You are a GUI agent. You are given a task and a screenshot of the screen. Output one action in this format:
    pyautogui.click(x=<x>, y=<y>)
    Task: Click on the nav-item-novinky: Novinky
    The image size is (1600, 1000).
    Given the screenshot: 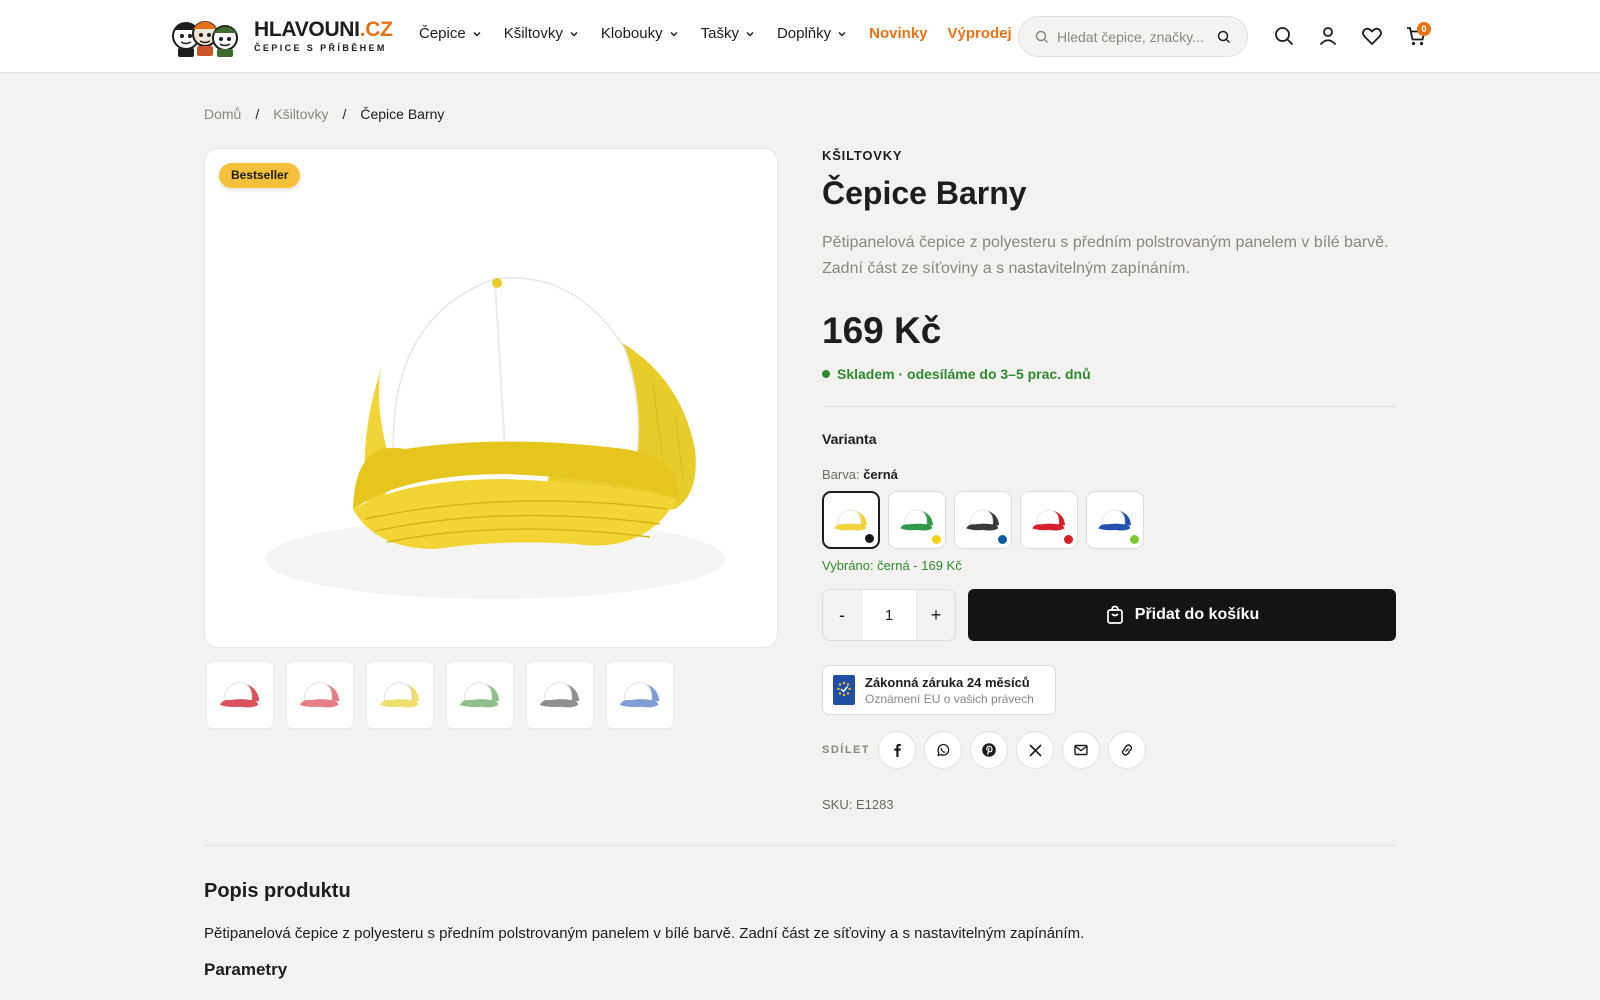 What is the action you would take?
    pyautogui.click(x=898, y=33)
    